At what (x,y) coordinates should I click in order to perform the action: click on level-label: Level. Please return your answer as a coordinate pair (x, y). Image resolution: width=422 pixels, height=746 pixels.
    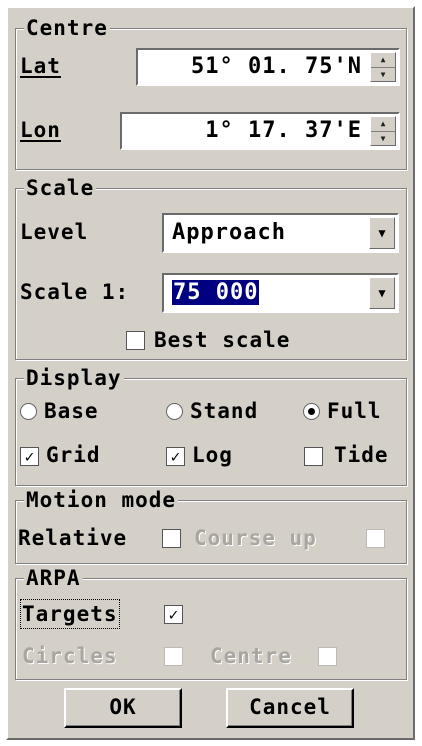
    Looking at the image, I should click on (54, 232).